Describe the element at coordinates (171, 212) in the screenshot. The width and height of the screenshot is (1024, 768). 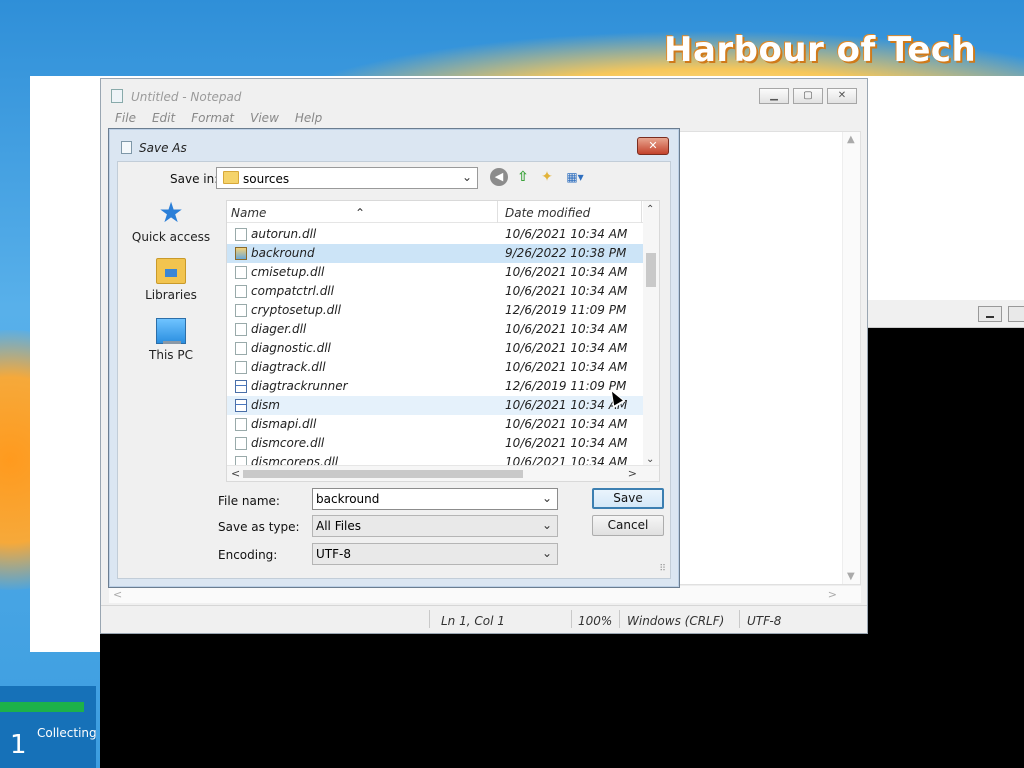
I see `star-icon: ★` at that location.